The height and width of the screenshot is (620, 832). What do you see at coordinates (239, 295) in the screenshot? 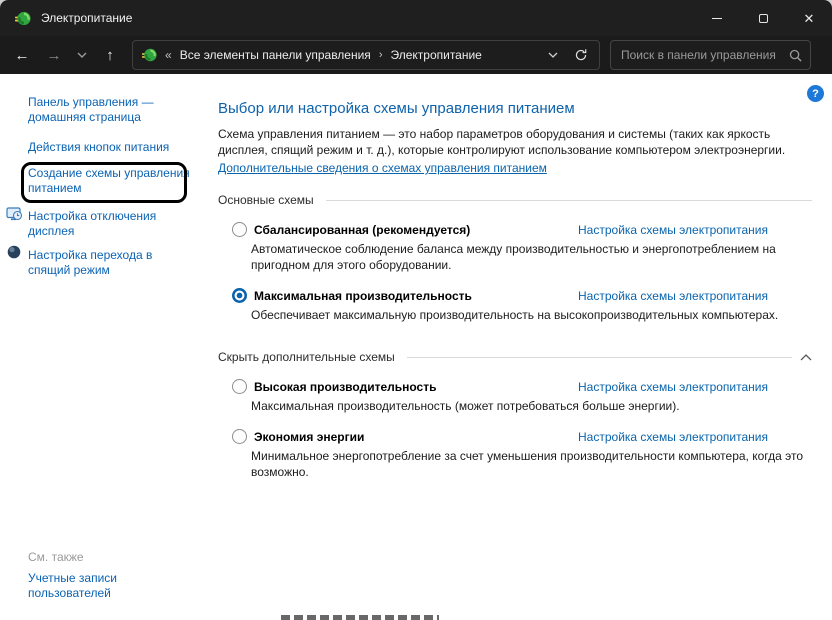
I see `radio-max-performance` at bounding box center [239, 295].